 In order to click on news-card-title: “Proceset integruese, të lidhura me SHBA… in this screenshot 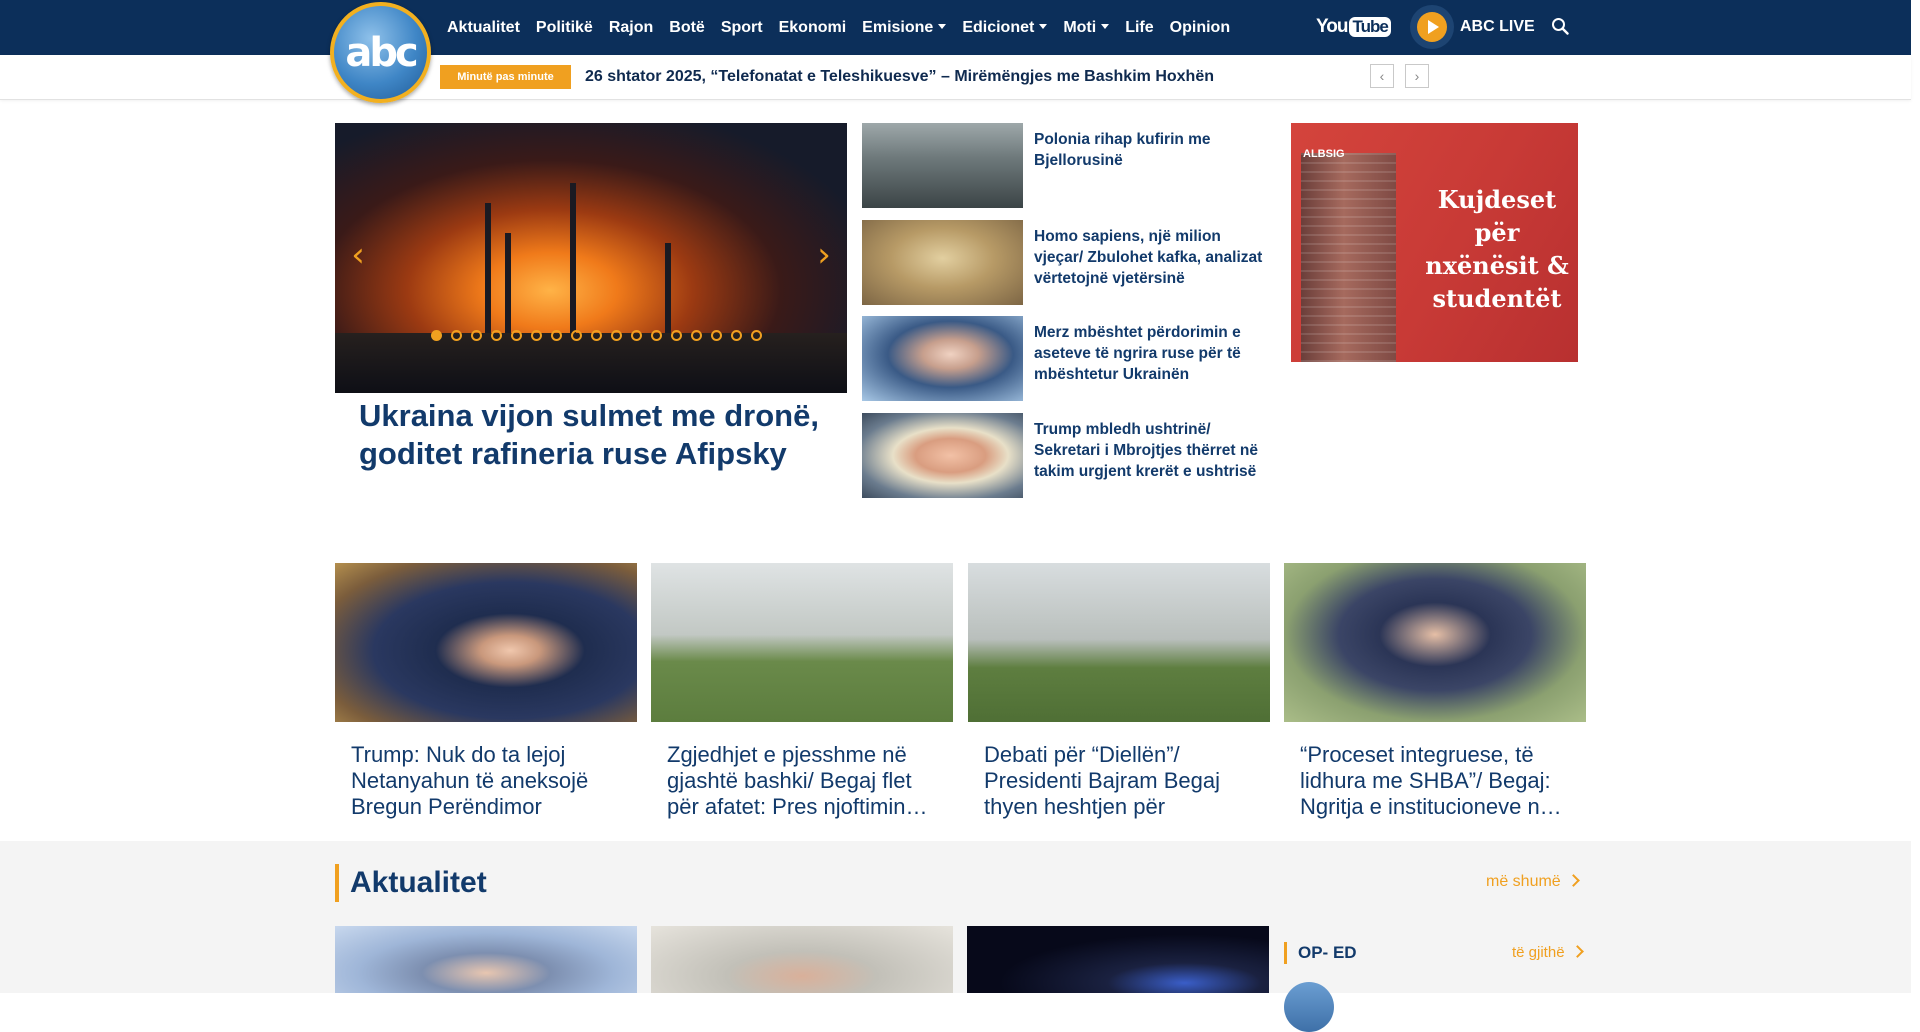, I will do `click(1431, 780)`.